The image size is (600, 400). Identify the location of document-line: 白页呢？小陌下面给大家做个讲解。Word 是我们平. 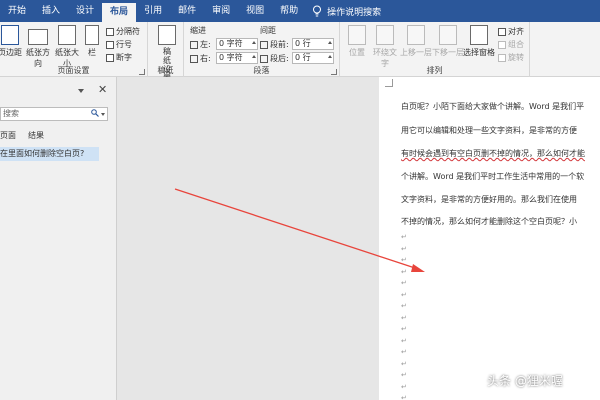
(492, 106).